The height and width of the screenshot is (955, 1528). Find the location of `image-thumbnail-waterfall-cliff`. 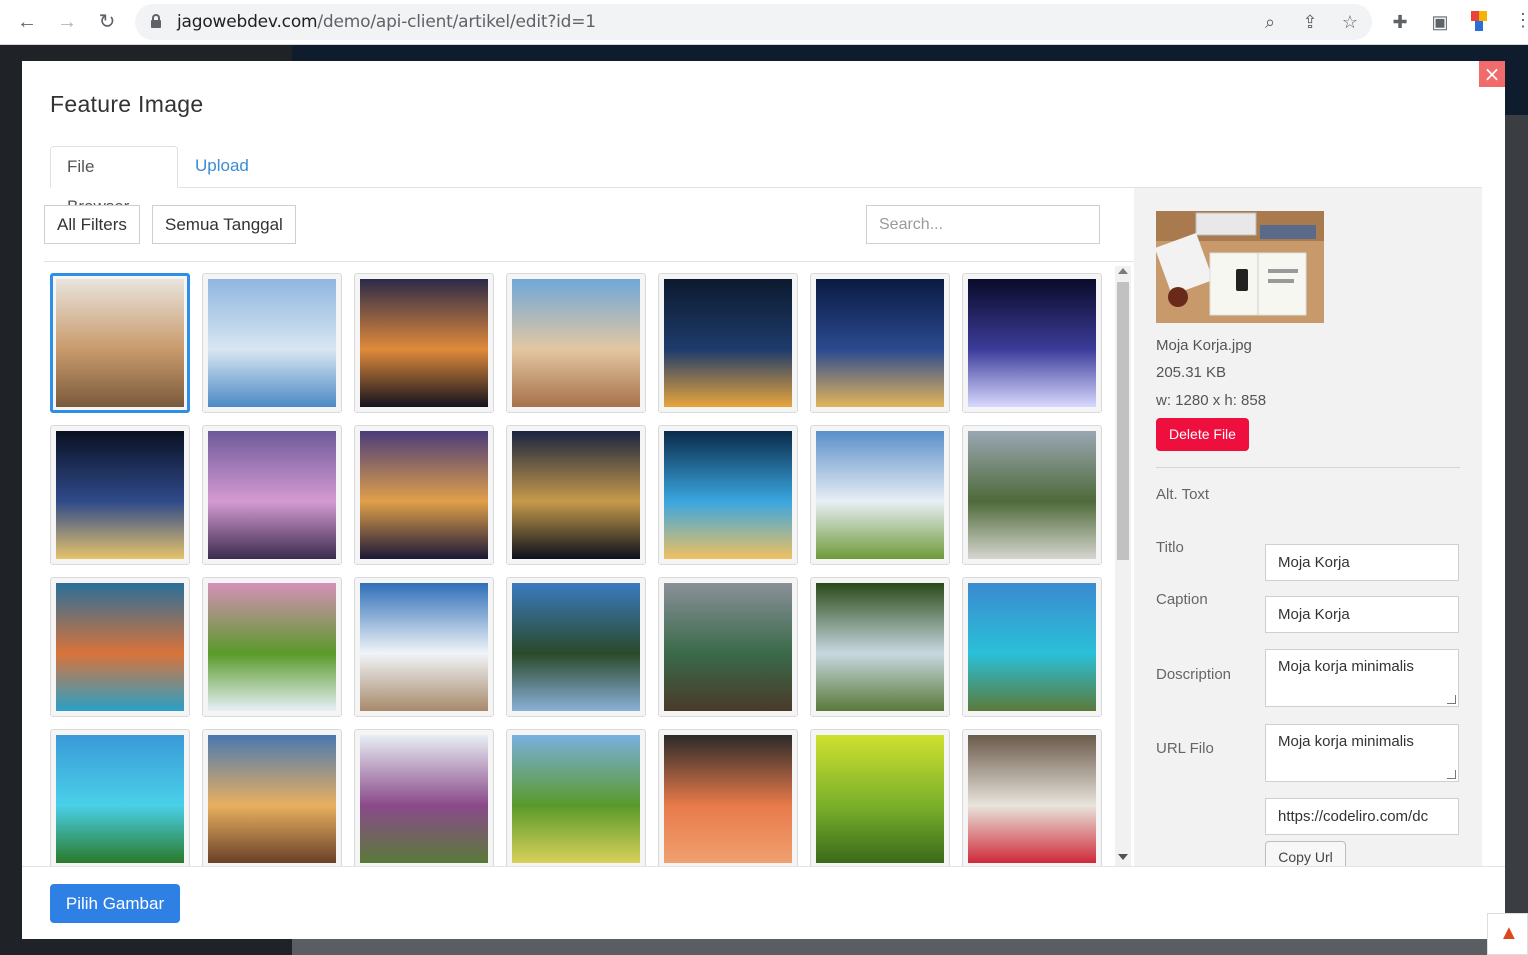

image-thumbnail-waterfall-cliff is located at coordinates (272, 647).